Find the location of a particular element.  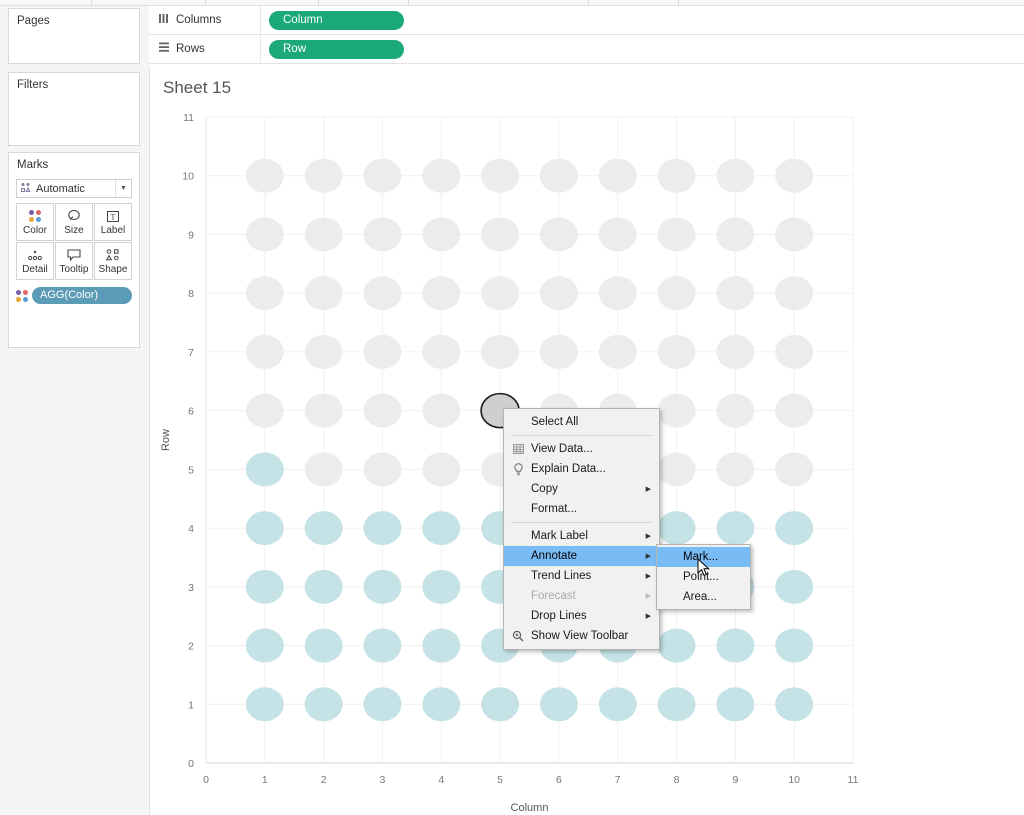

marks-label-button: T Label is located at coordinates (113, 222).